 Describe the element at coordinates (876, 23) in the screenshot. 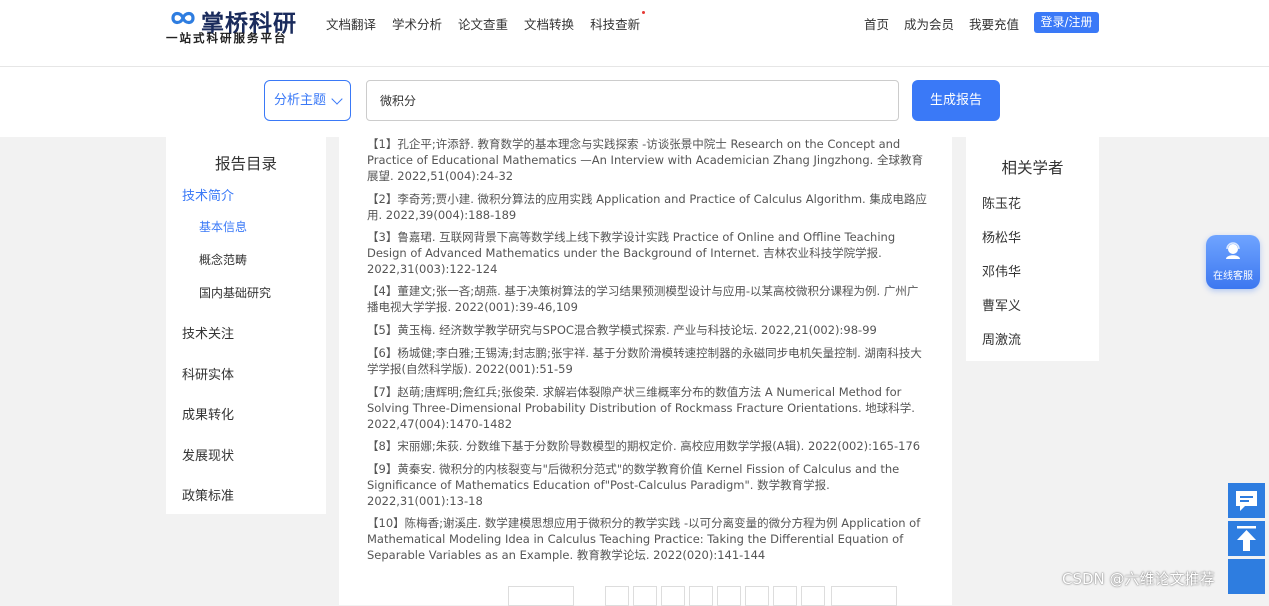

I see `nav-home: 首页` at that location.